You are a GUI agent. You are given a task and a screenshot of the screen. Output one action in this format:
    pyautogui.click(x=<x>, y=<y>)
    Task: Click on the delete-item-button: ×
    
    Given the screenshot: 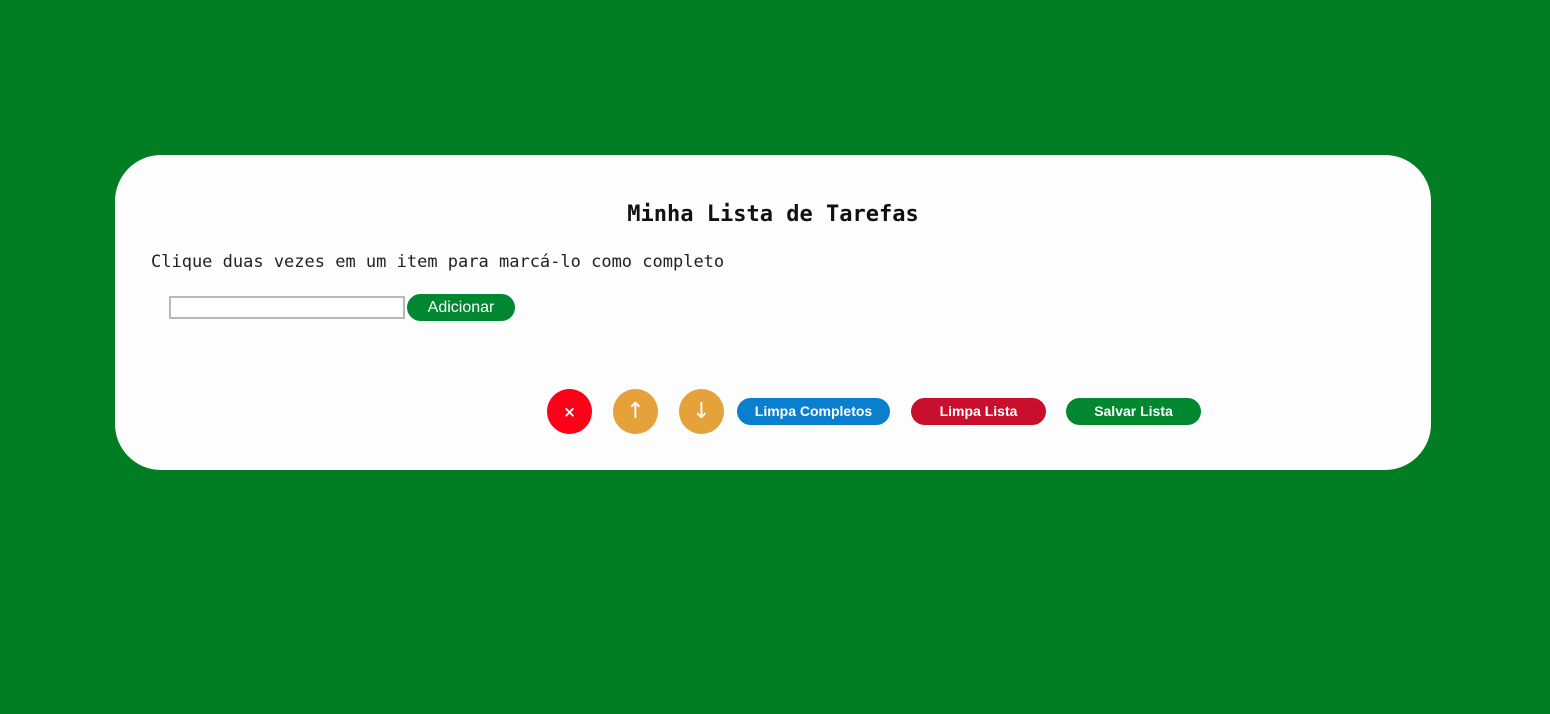 What is the action you would take?
    pyautogui.click(x=569, y=411)
    